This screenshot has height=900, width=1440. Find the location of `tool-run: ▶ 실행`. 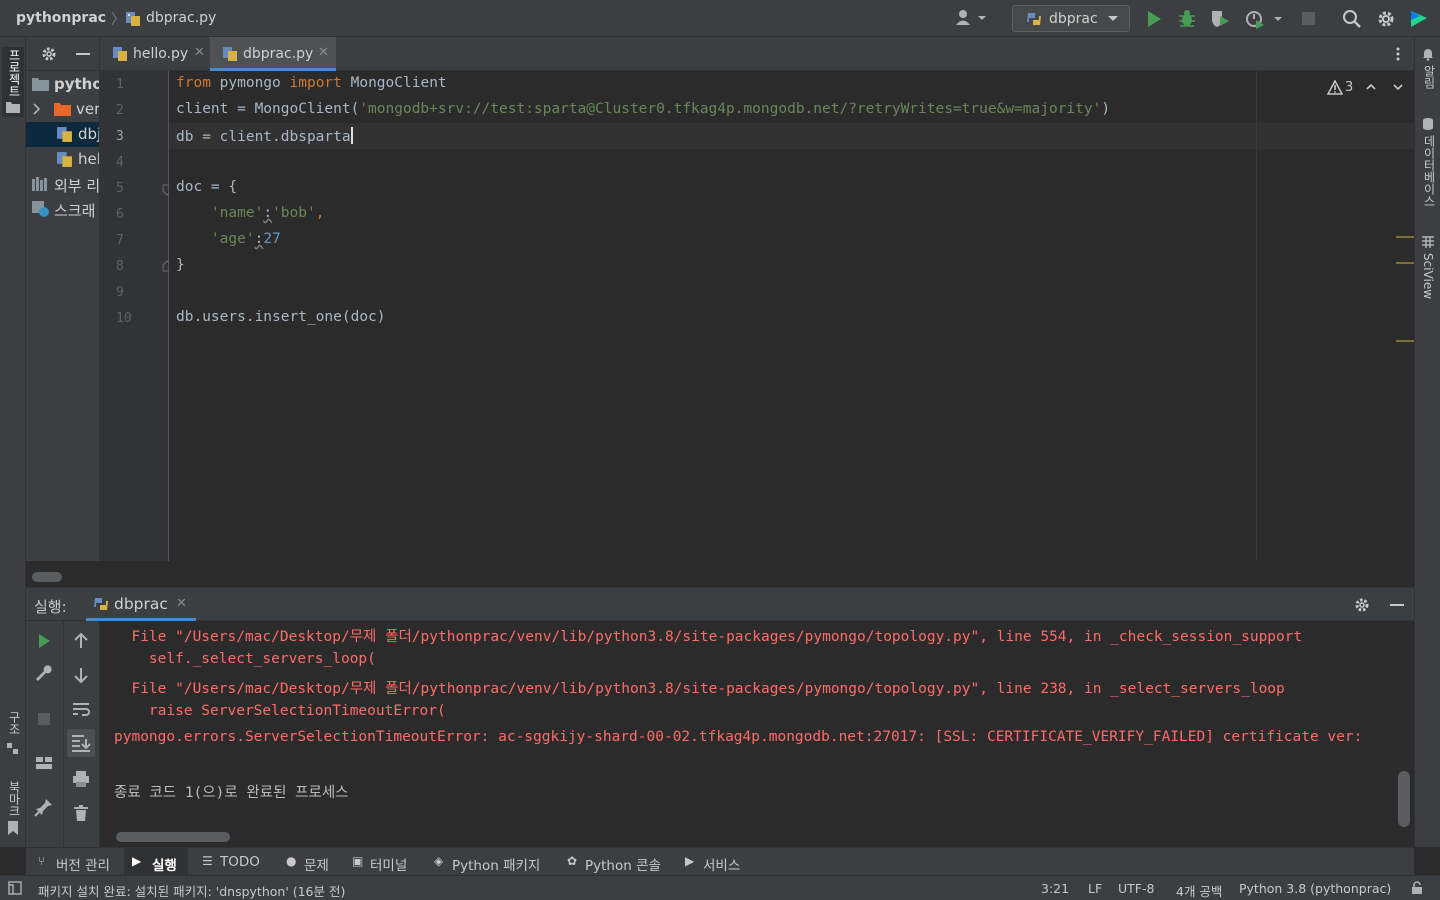

tool-run: ▶ 실행 is located at coordinates (156, 862).